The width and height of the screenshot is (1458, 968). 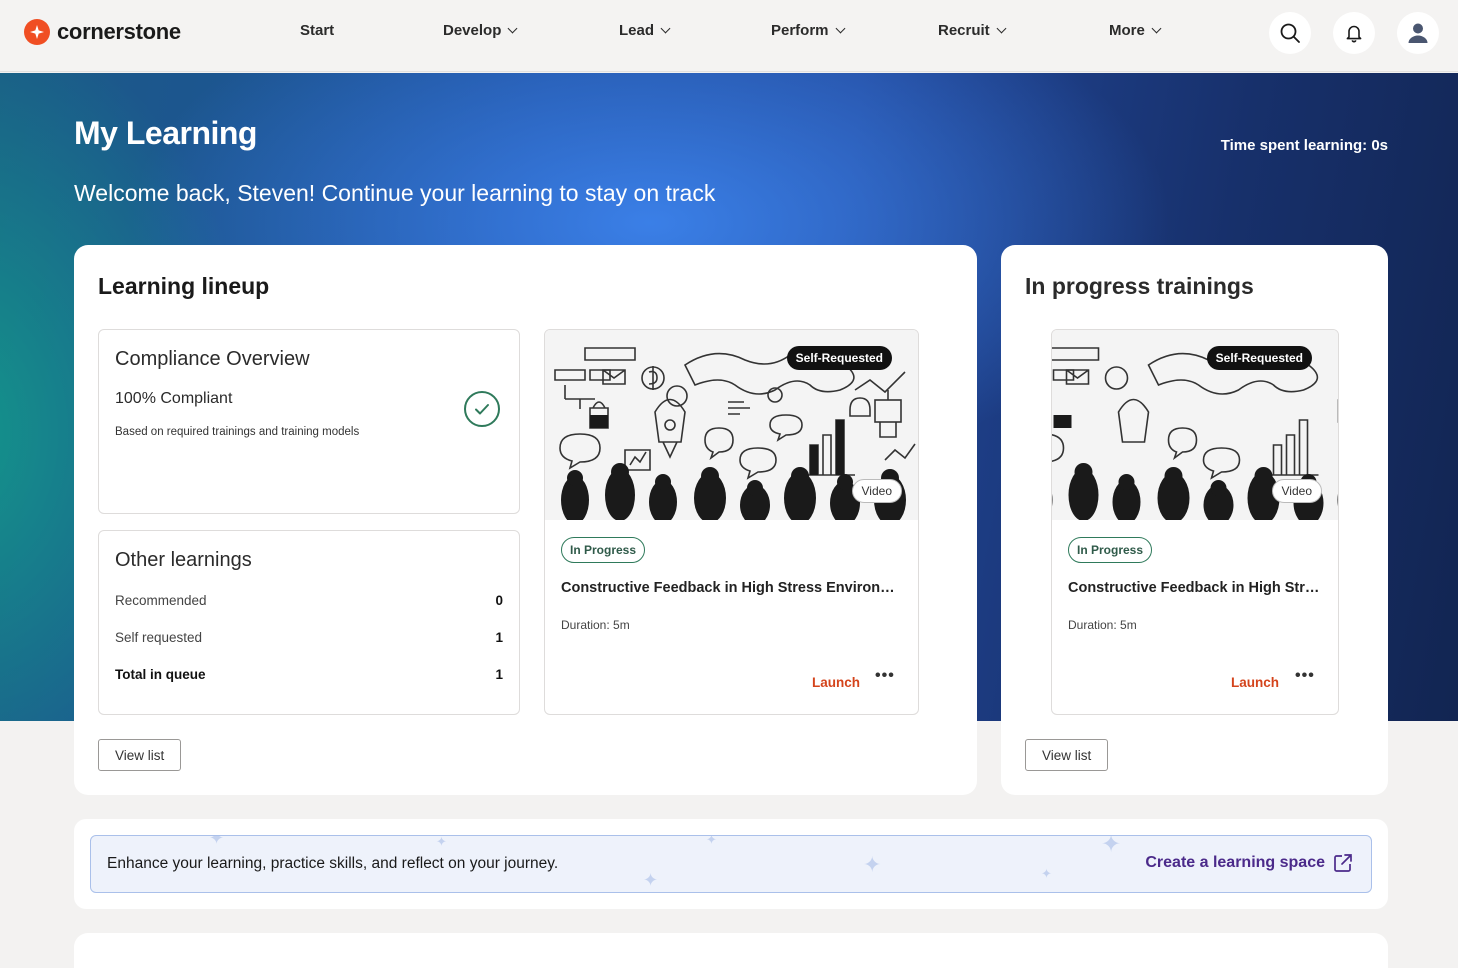 What do you see at coordinates (1379, 145) in the screenshot?
I see `time-spent-value: 0s` at bounding box center [1379, 145].